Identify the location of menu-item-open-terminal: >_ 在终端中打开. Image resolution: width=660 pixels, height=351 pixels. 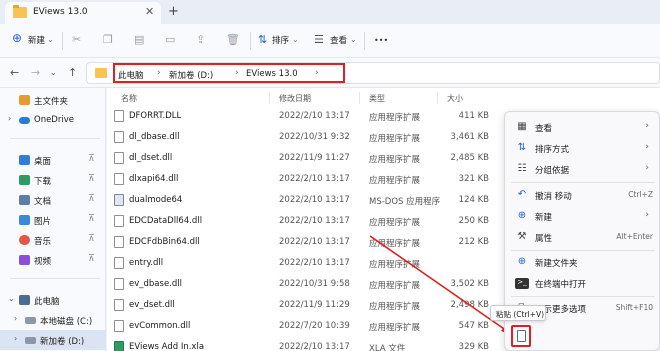
(582, 283).